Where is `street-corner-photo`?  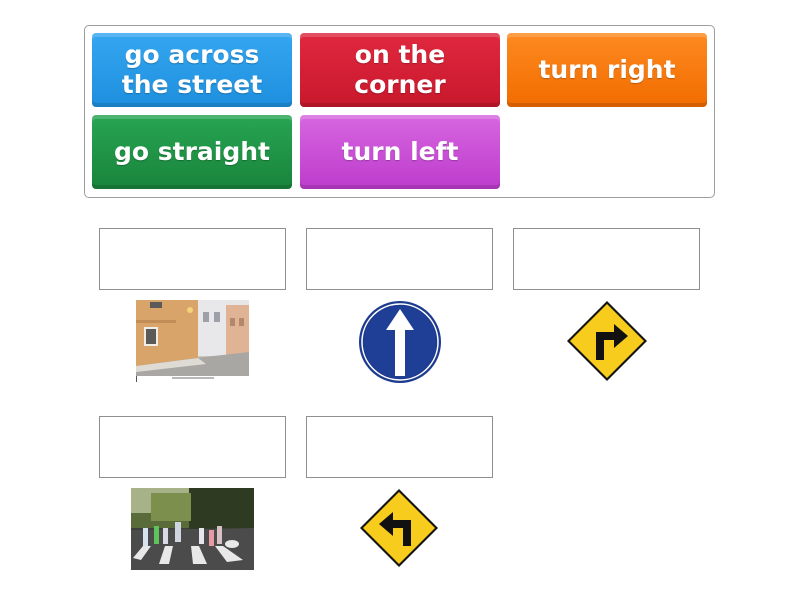 street-corner-photo is located at coordinates (192, 341).